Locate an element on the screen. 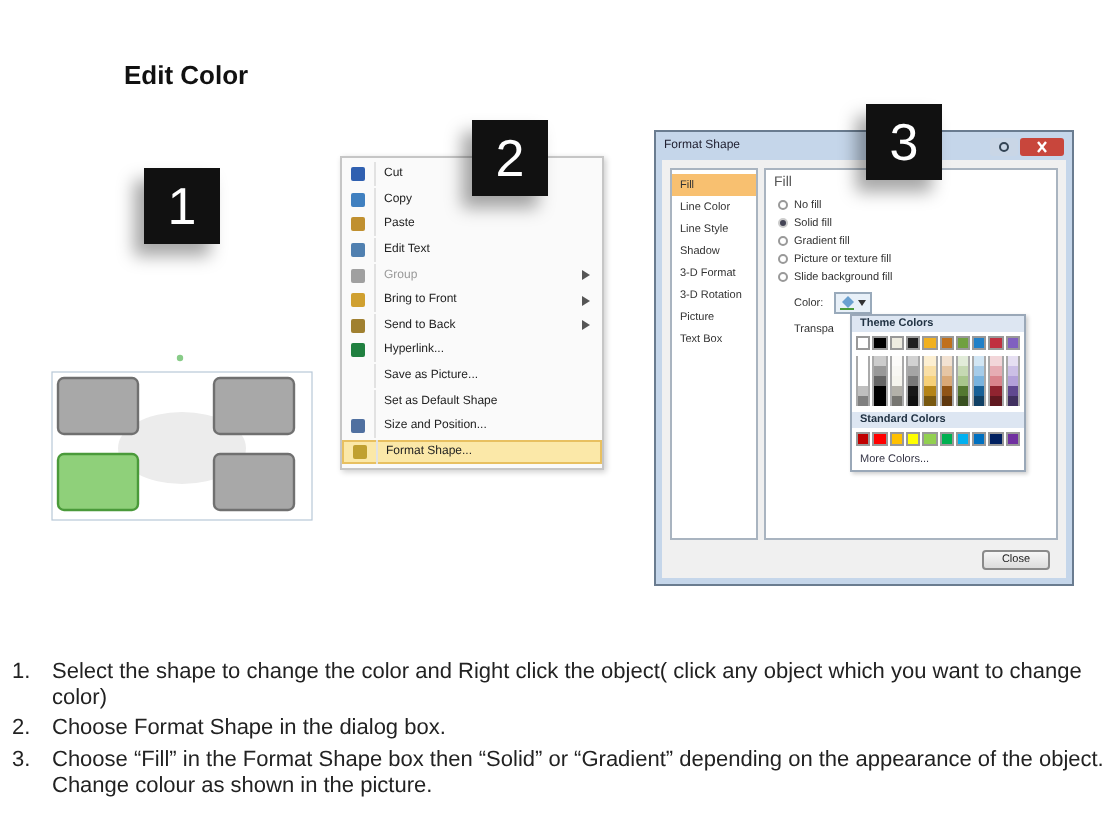 The height and width of the screenshot is (840, 1120). close-icon is located at coordinates (1042, 146).